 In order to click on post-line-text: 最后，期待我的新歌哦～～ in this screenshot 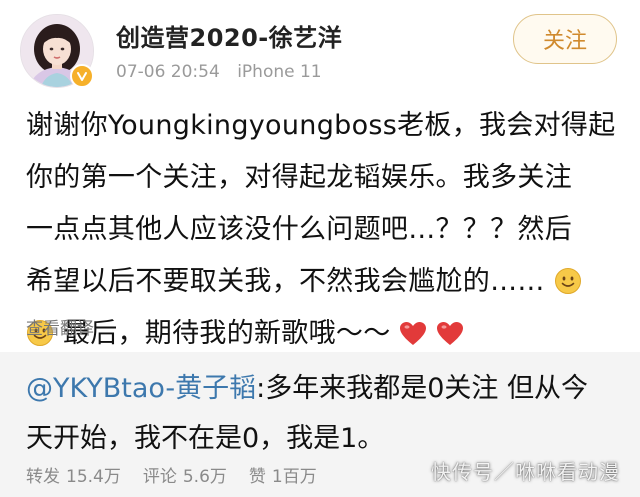, I will do `click(226, 333)`.